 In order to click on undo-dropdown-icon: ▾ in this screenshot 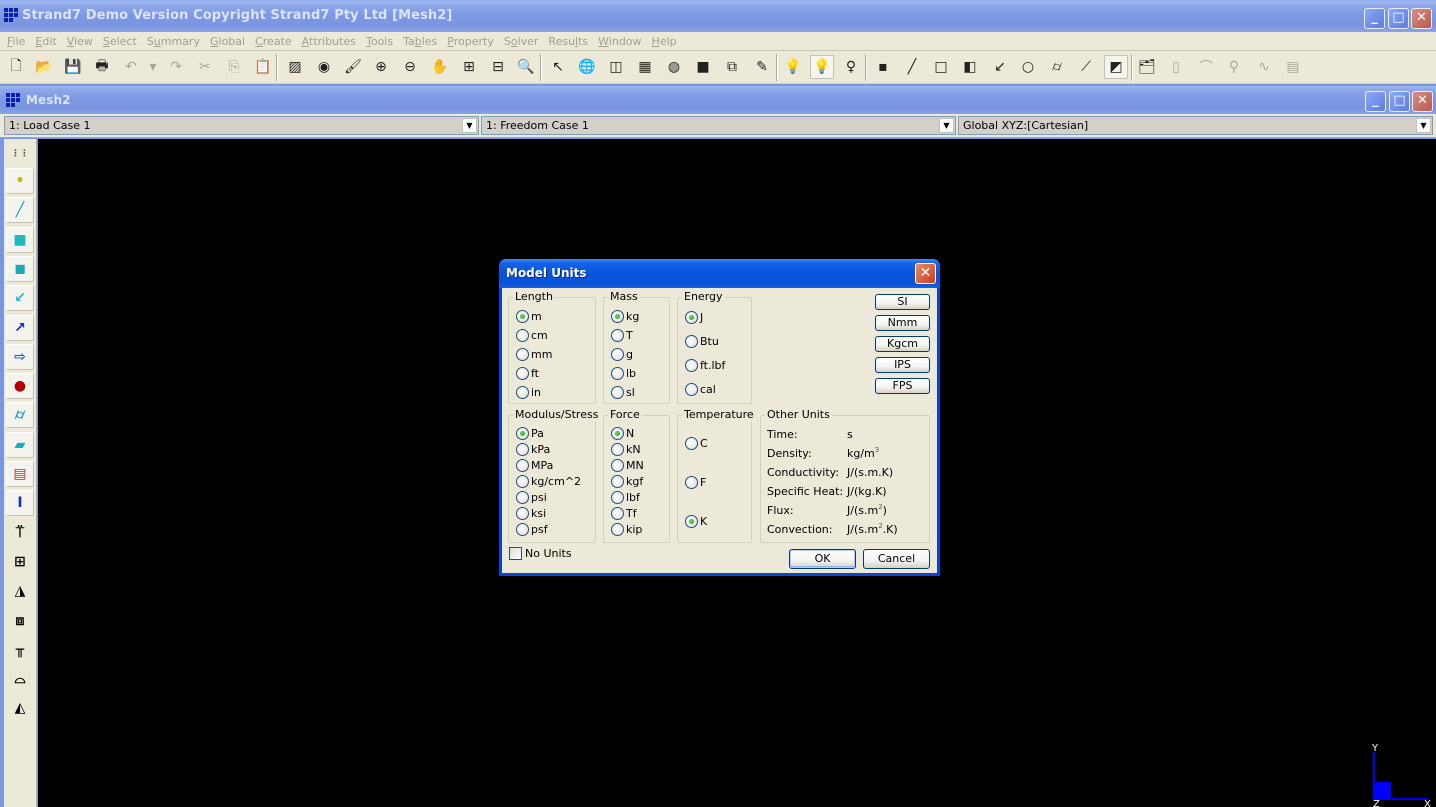, I will do `click(153, 67)`.